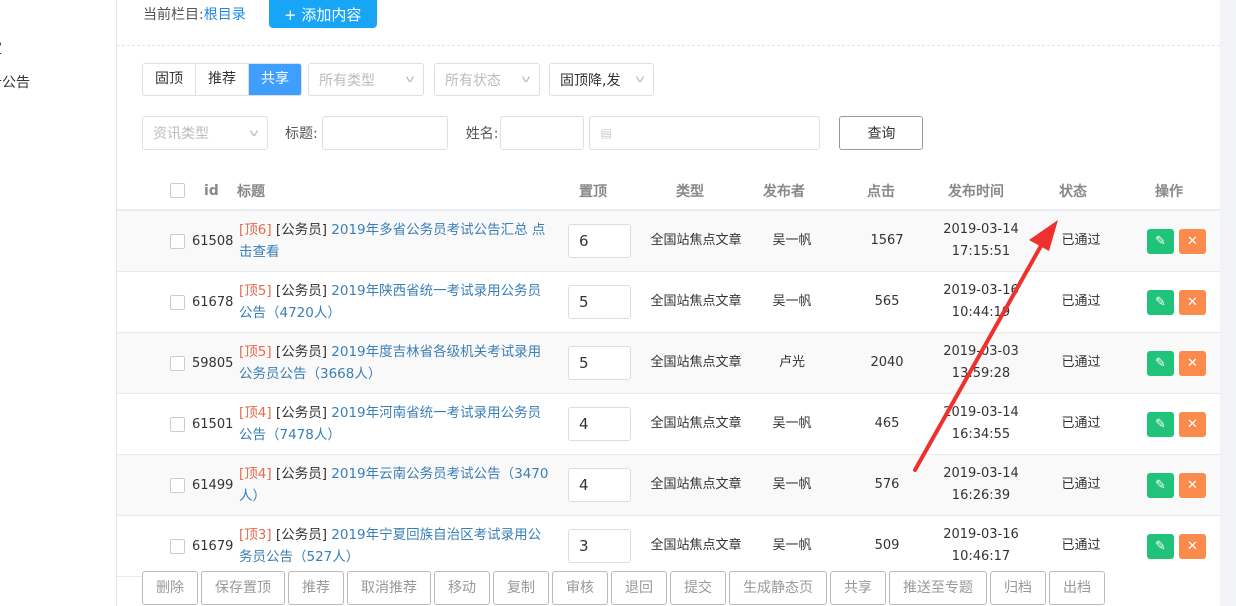  Describe the element at coordinates (1018, 588) in the screenshot. I see `action-button: 归档` at that location.